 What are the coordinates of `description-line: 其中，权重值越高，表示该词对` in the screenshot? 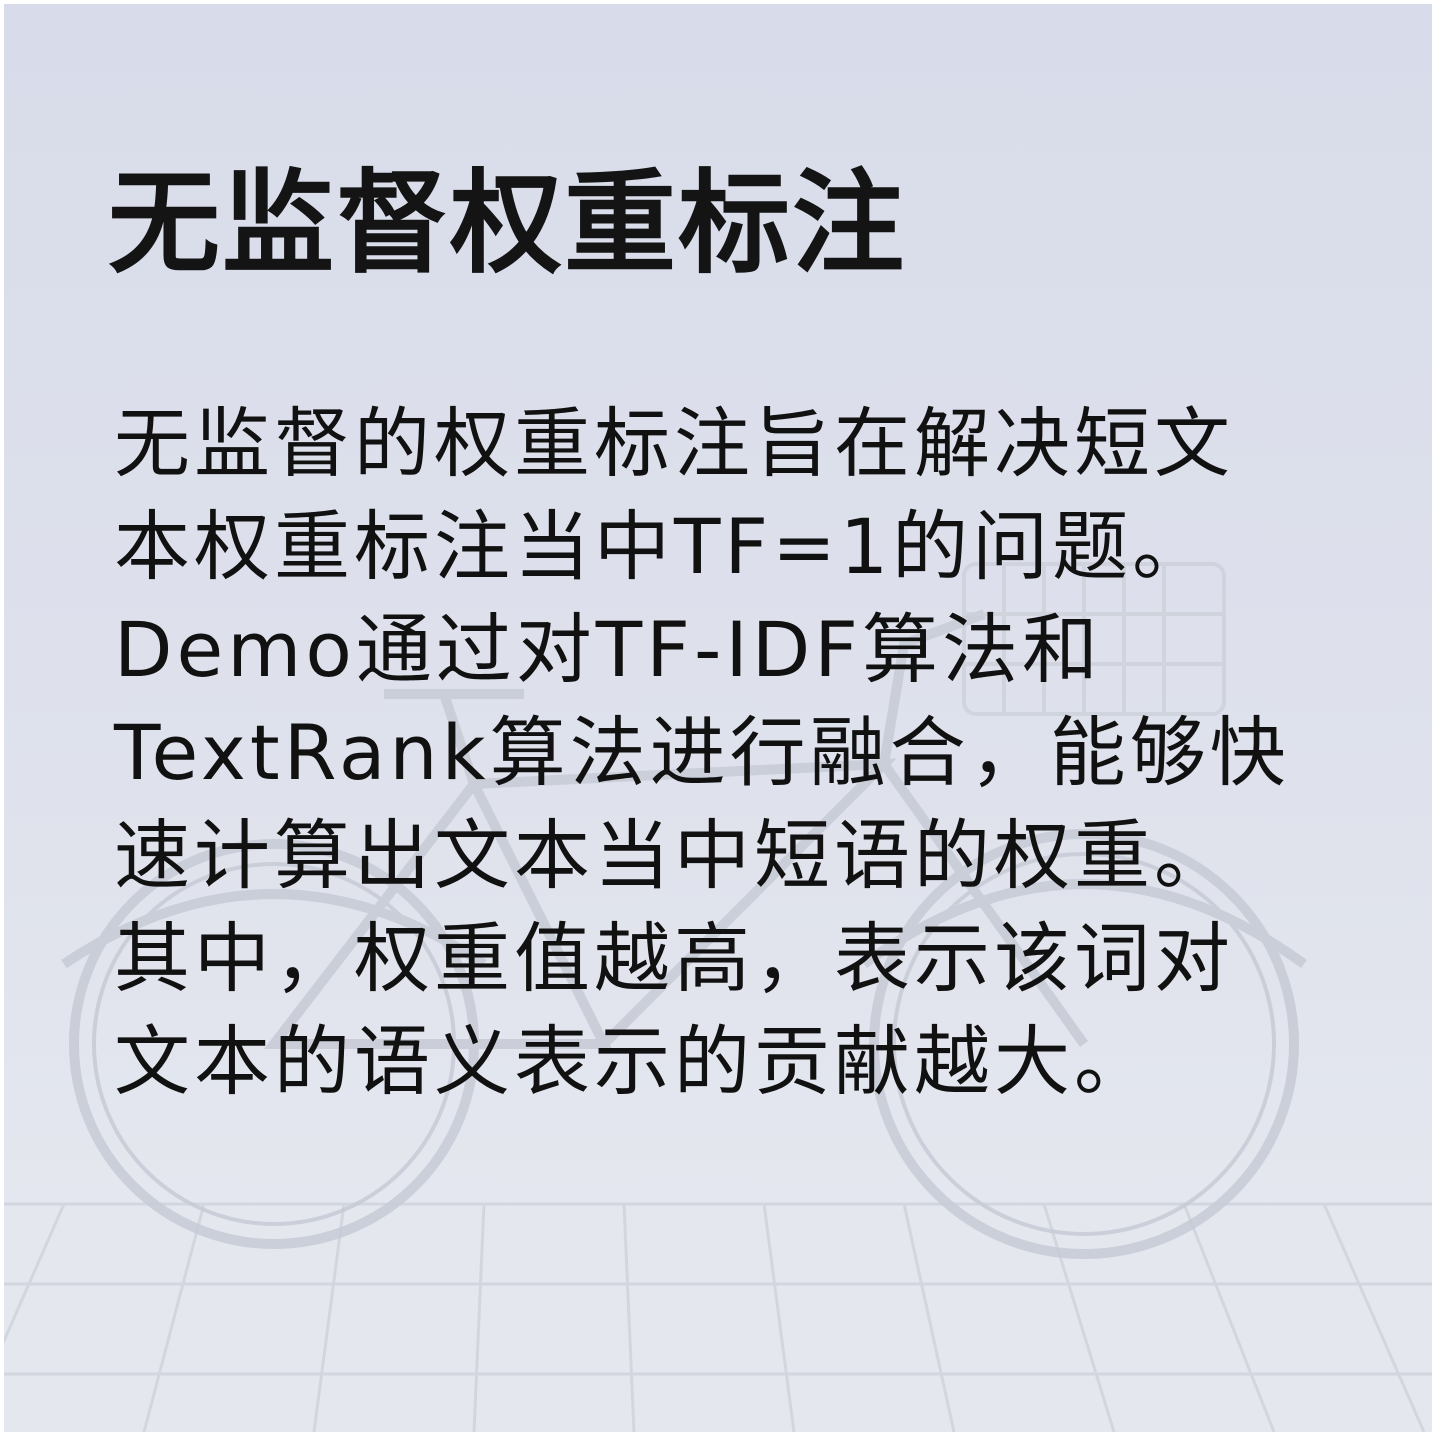 It's located at (674, 958).